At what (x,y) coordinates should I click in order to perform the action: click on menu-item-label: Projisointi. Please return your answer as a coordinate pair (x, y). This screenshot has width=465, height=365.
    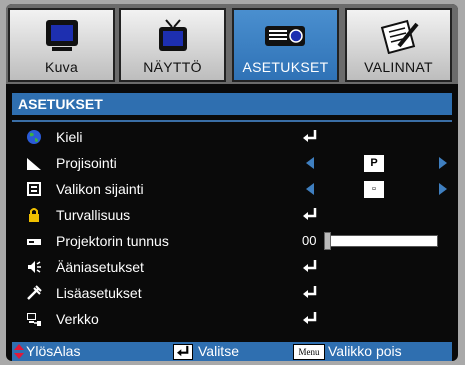
    Looking at the image, I should click on (86, 163).